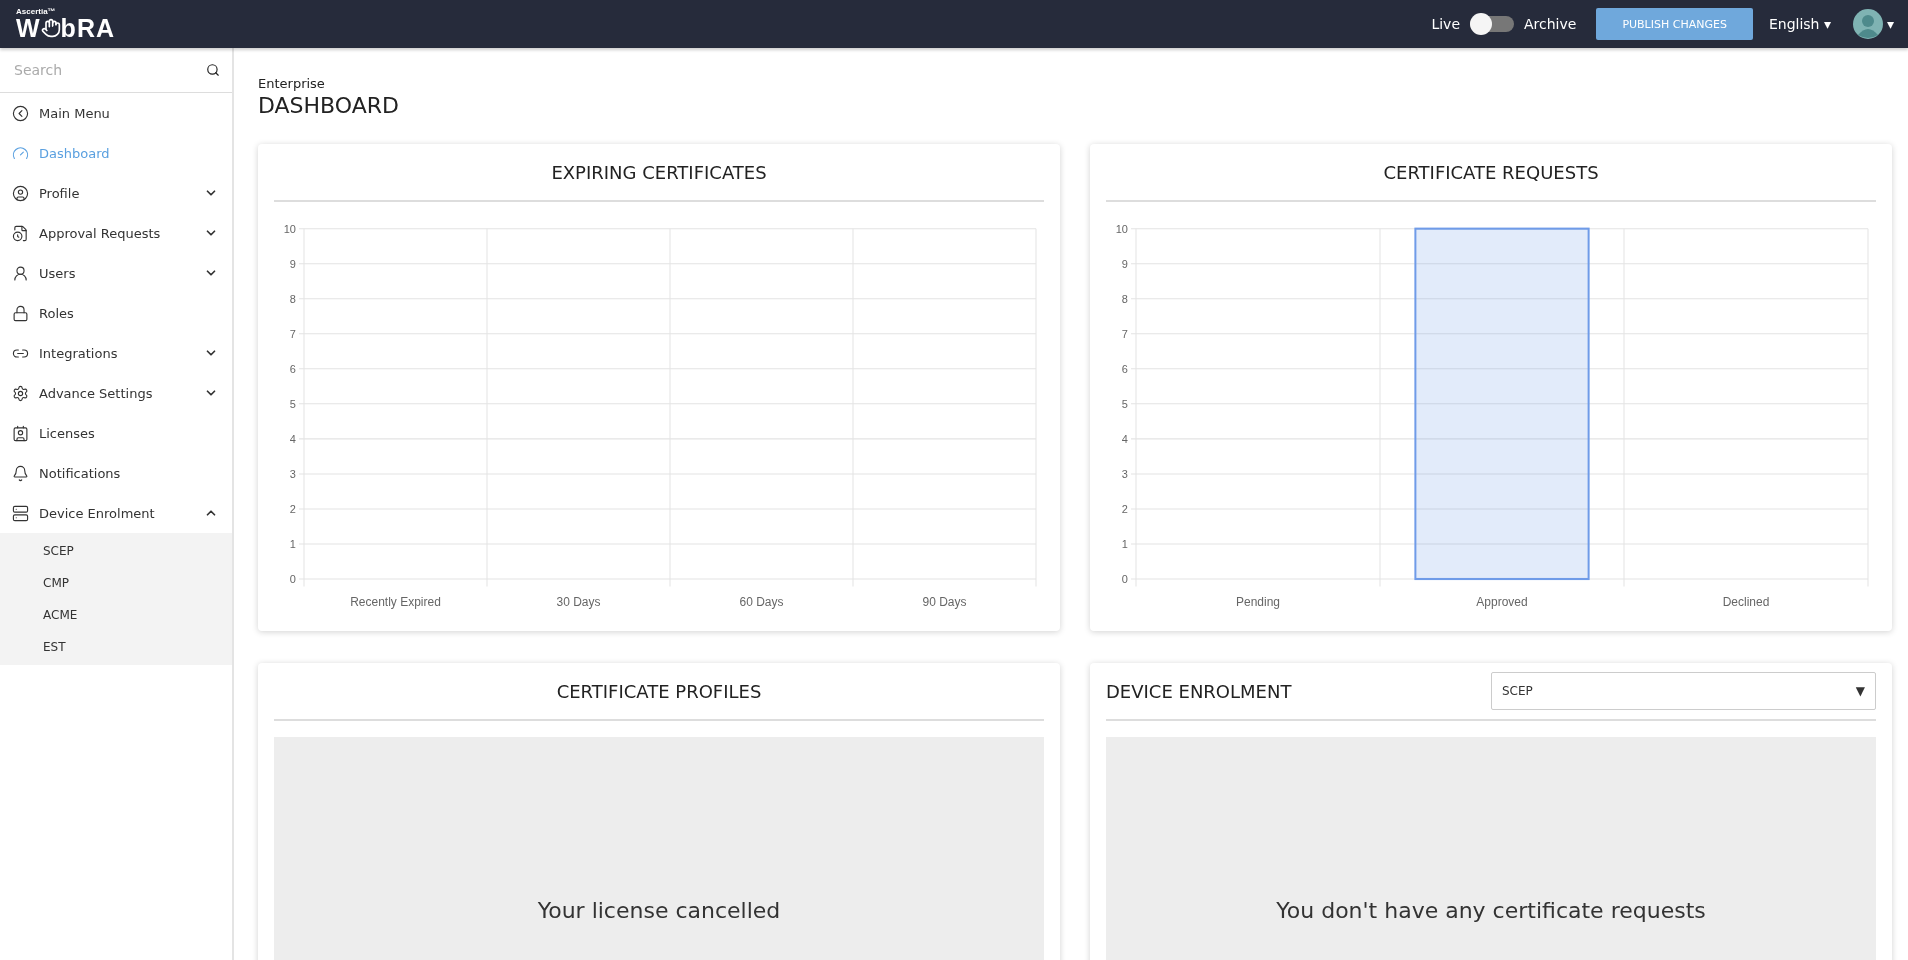  What do you see at coordinates (1890, 24) in the screenshot?
I see `account-menu-caret: ▾` at bounding box center [1890, 24].